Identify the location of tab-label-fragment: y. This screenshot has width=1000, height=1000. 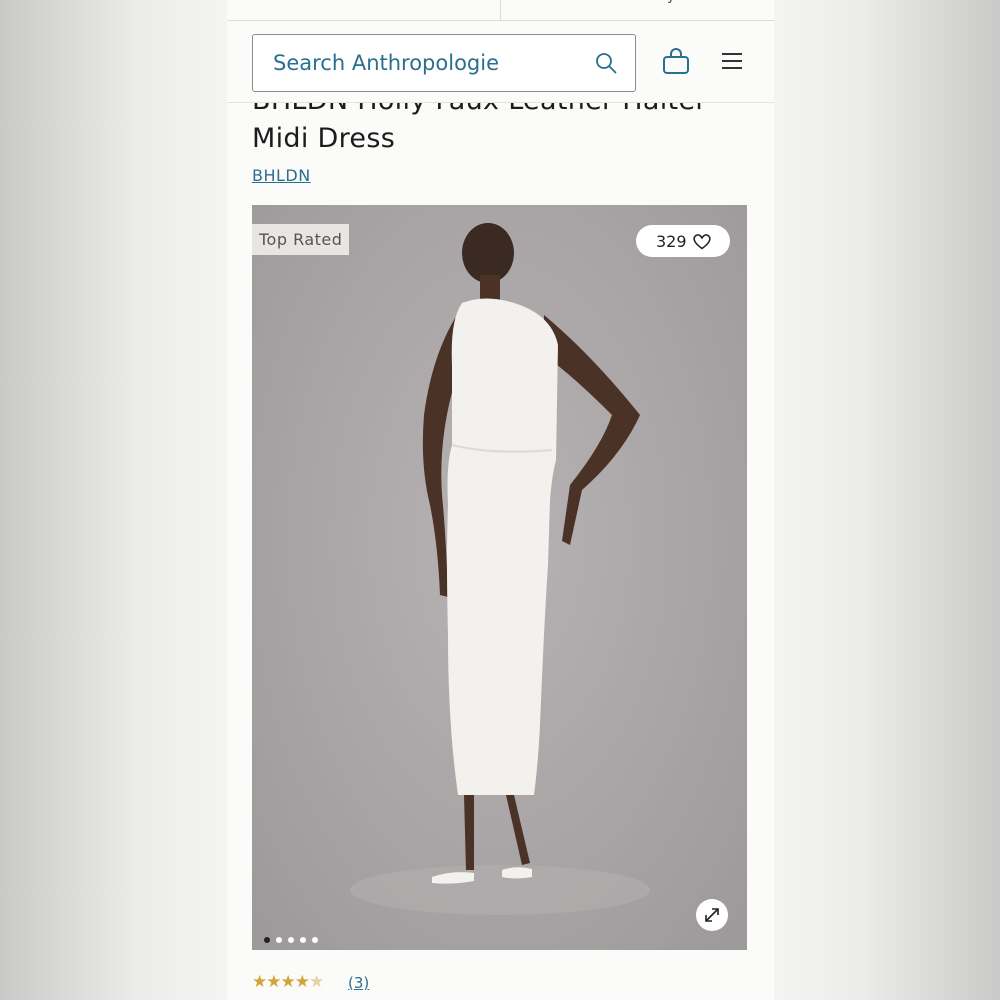
(671, 2).